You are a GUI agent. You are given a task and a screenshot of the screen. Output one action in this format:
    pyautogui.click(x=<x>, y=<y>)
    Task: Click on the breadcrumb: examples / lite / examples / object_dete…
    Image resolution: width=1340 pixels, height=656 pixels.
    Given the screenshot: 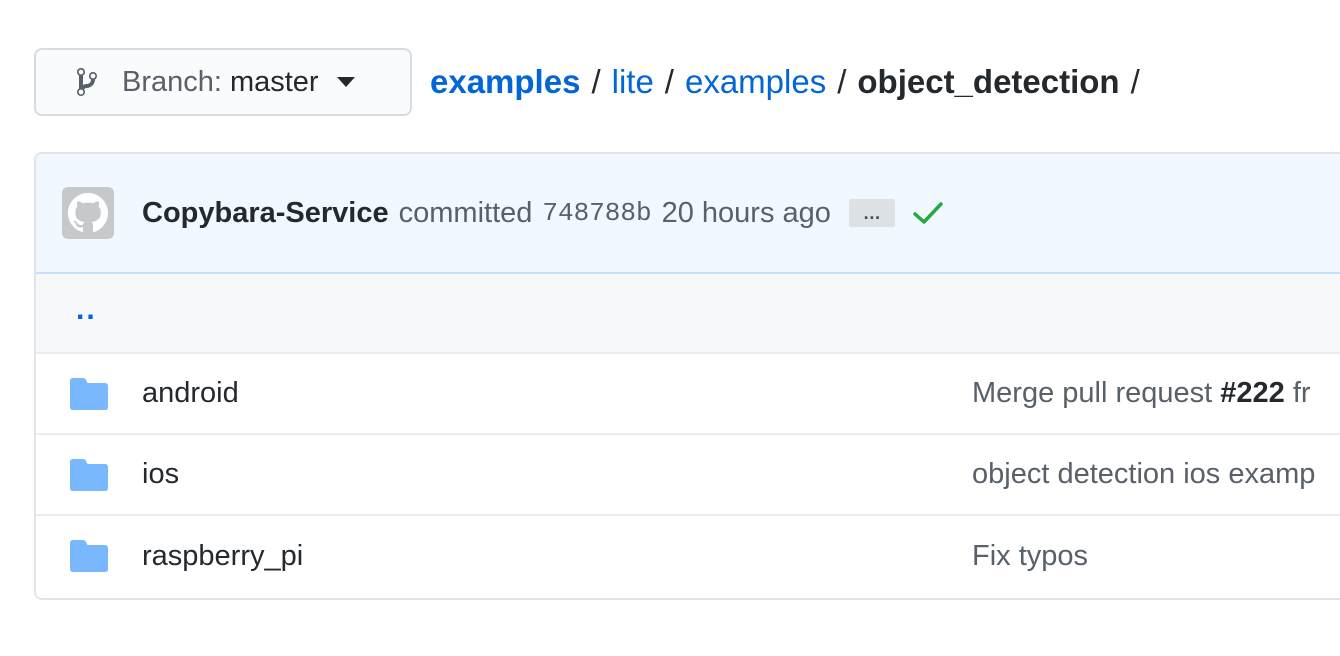 What is the action you would take?
    pyautogui.click(x=790, y=82)
    